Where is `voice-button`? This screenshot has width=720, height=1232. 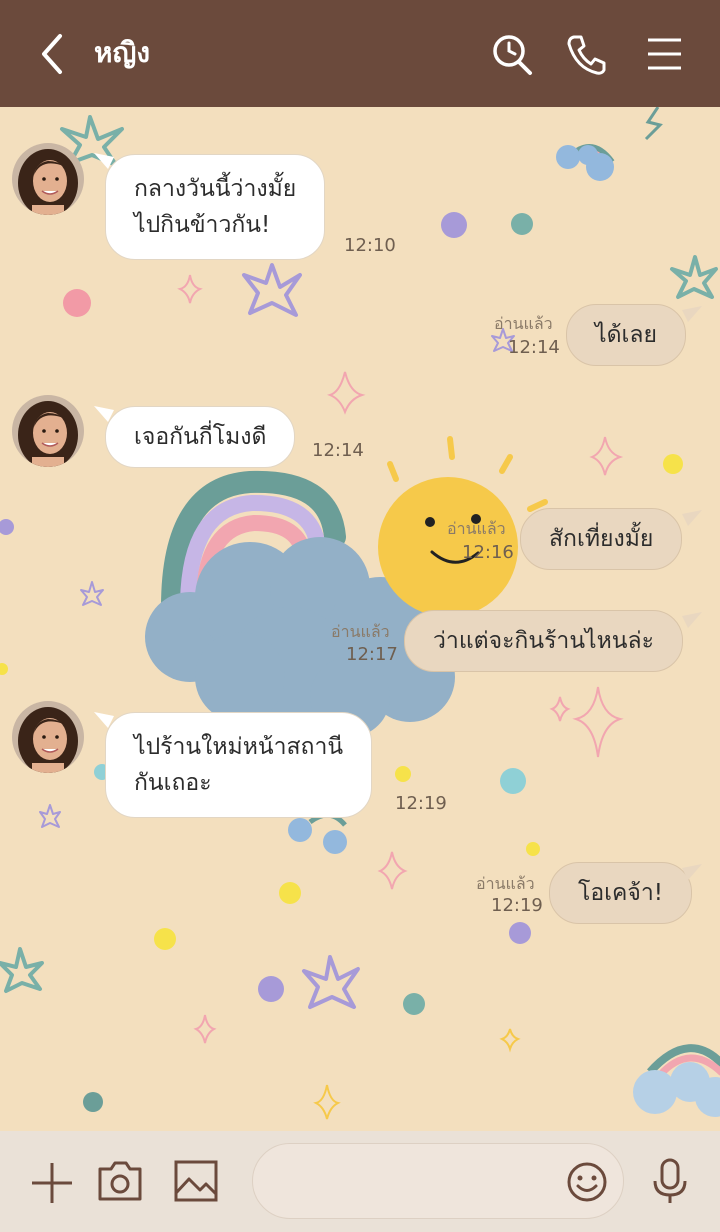
voice-button is located at coordinates (670, 1183).